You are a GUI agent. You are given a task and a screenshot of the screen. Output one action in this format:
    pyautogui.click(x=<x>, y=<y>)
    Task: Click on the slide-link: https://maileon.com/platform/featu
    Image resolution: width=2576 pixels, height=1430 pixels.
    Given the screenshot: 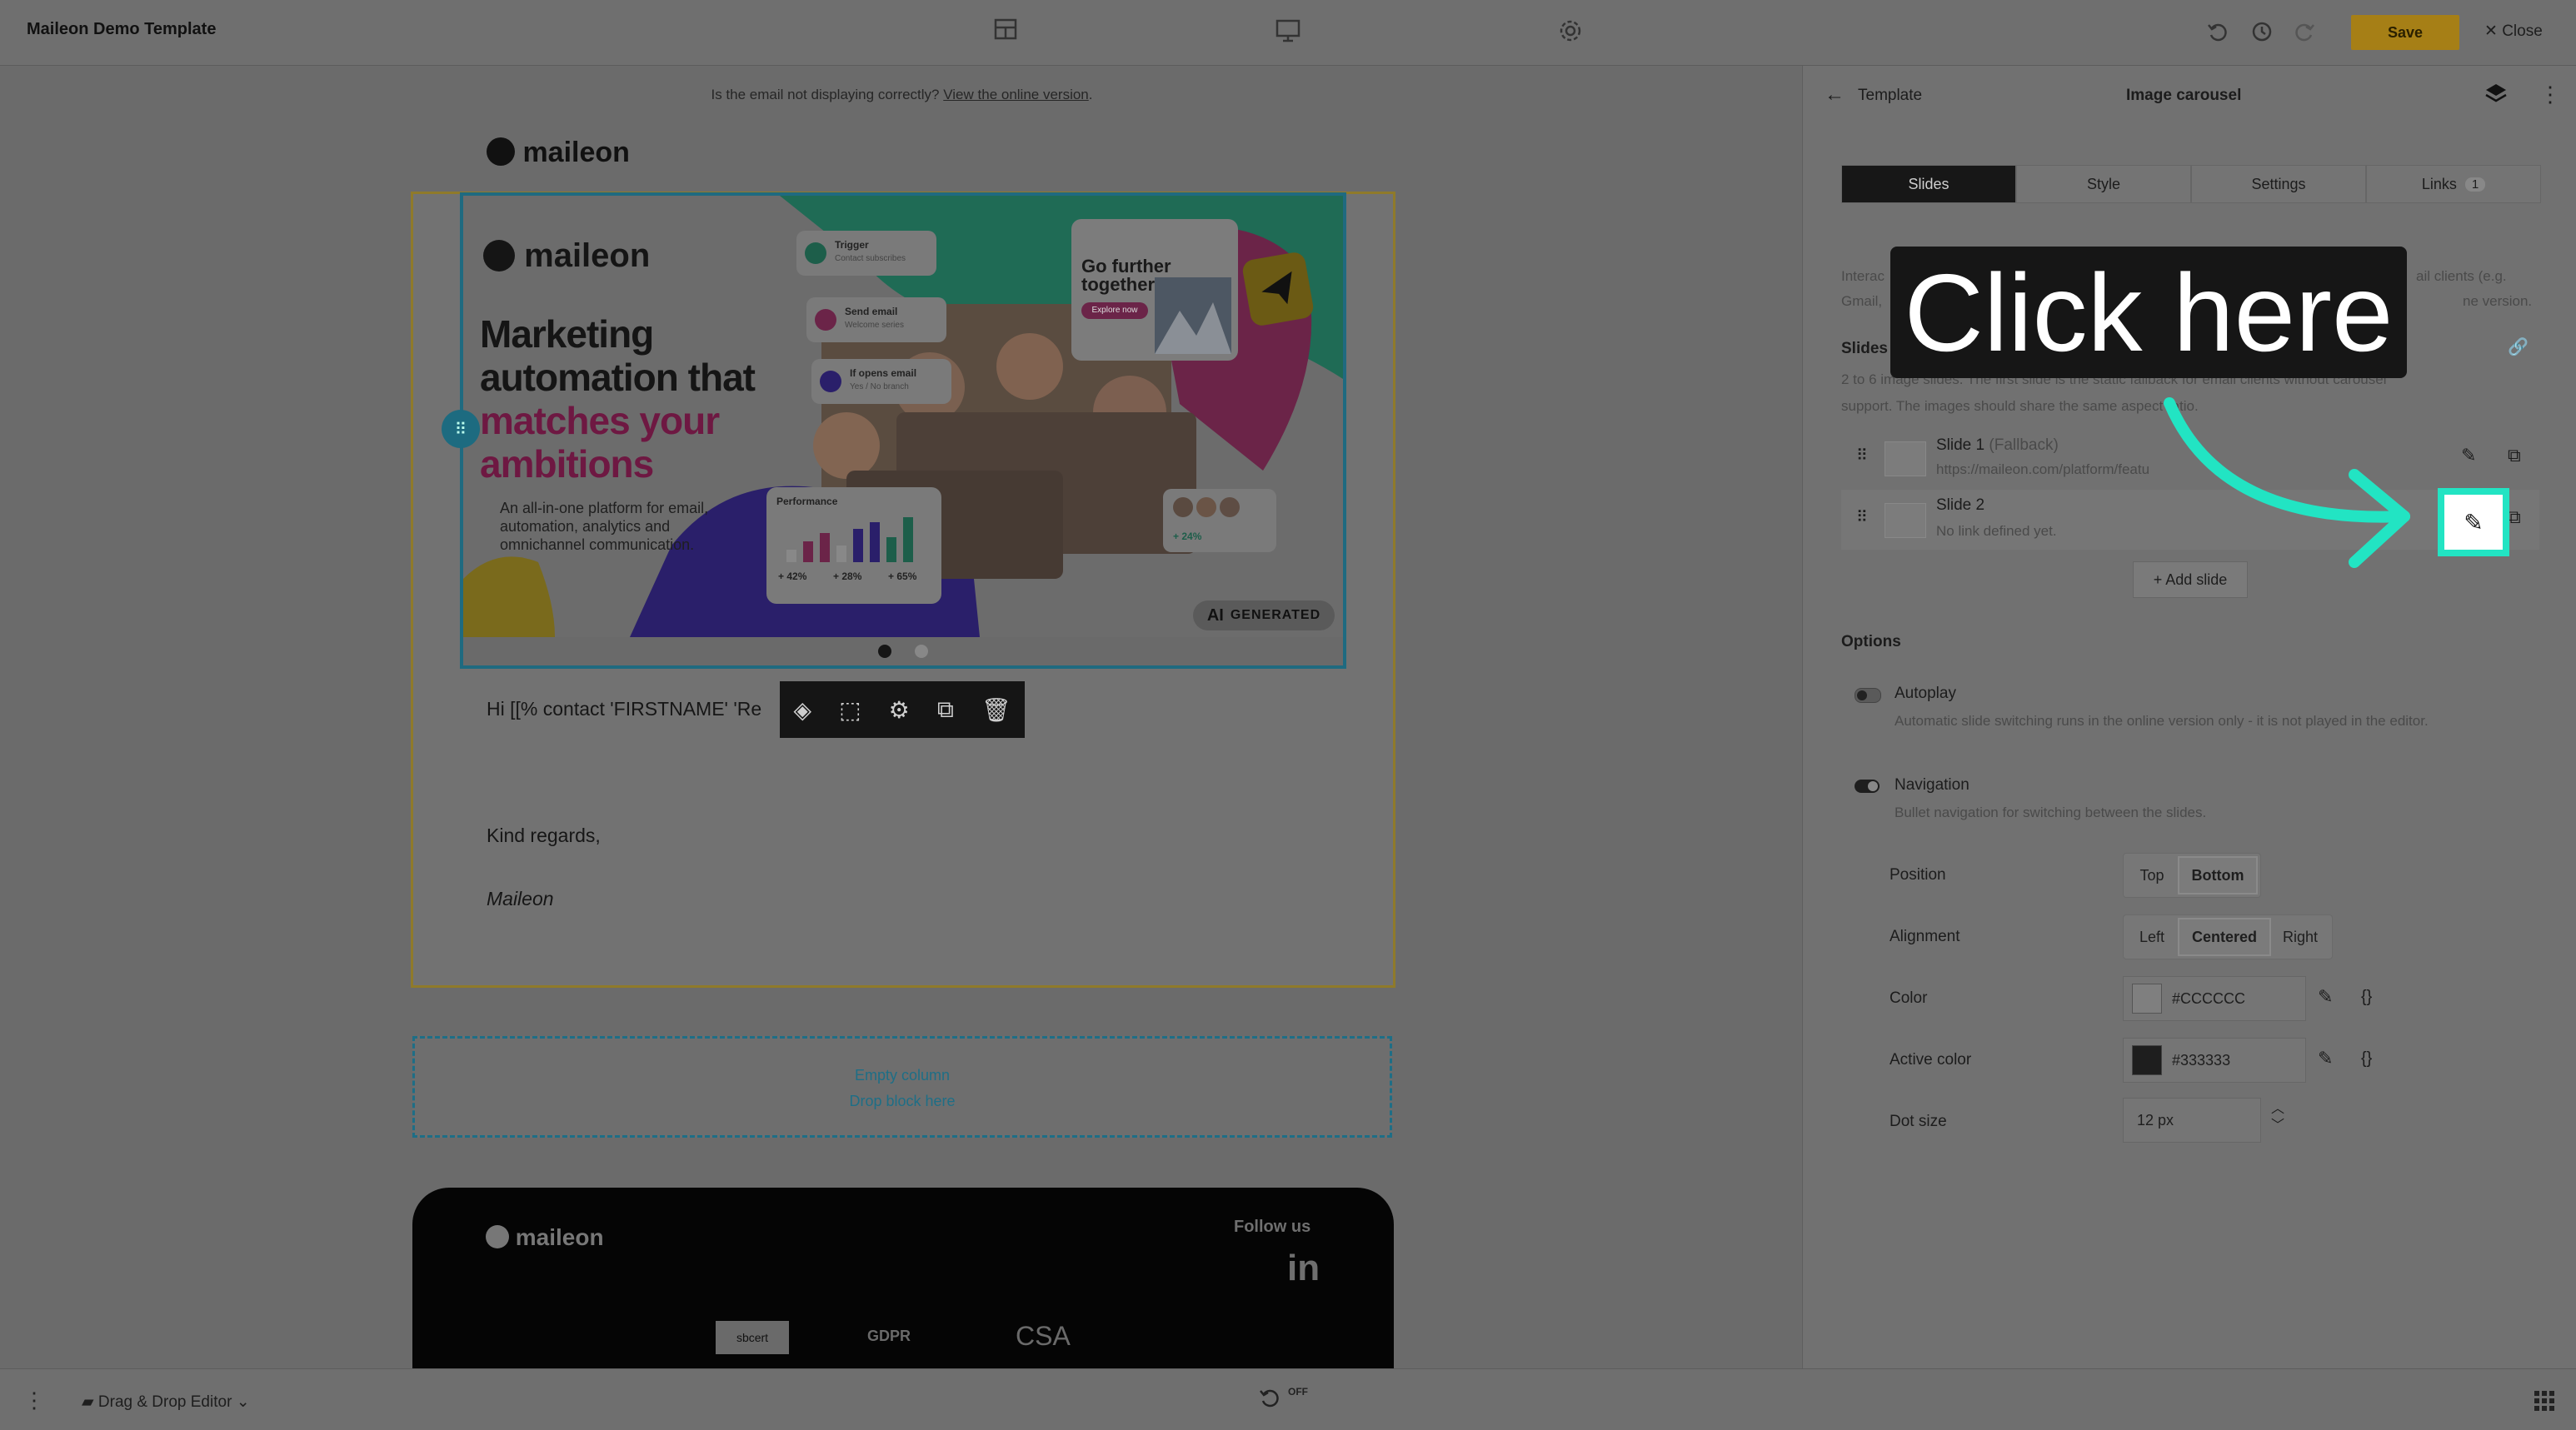 What is the action you would take?
    pyautogui.click(x=2043, y=469)
    